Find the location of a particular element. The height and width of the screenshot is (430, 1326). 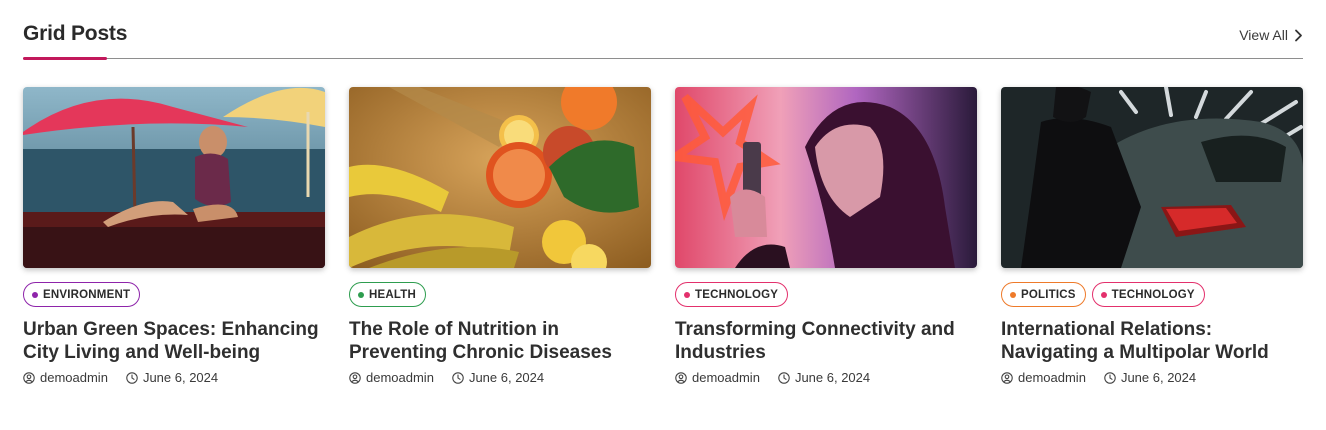

poolside-photo is located at coordinates (174, 177).